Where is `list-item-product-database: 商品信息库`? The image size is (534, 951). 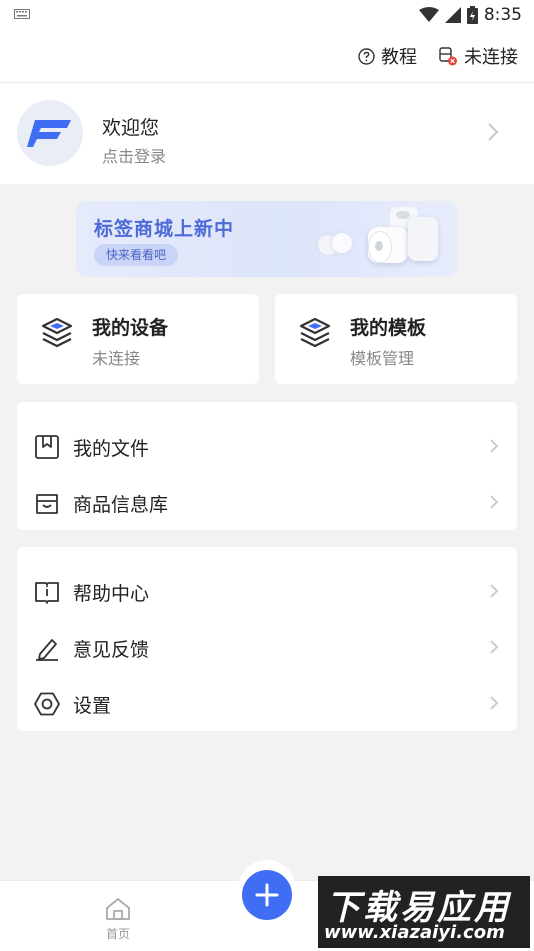 list-item-product-database: 商品信息库 is located at coordinates (267, 502).